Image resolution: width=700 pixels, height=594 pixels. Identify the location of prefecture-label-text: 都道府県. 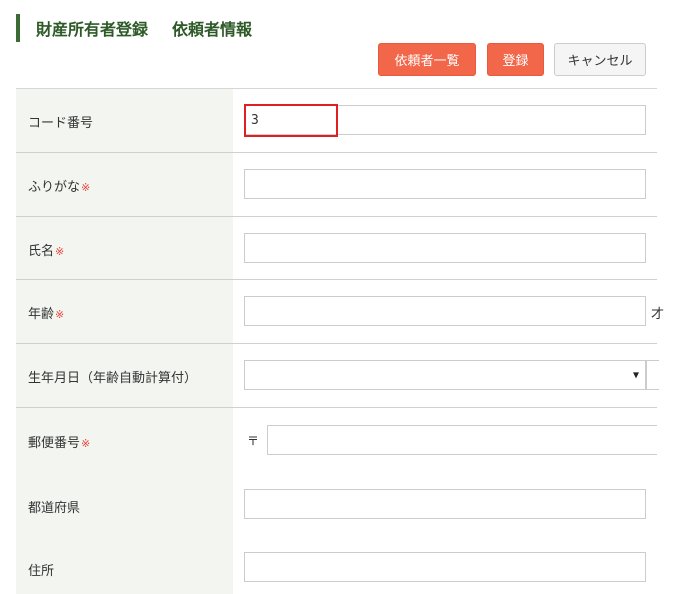
(54, 508).